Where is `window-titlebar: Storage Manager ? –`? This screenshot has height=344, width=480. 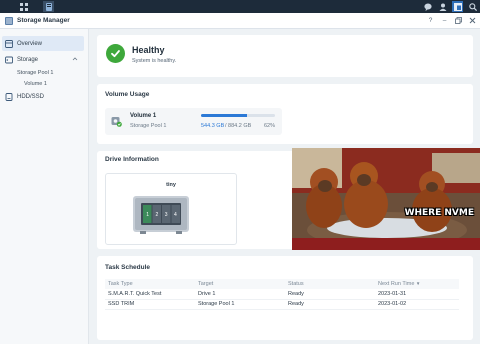
window-titlebar: Storage Manager ? – is located at coordinates (240, 21).